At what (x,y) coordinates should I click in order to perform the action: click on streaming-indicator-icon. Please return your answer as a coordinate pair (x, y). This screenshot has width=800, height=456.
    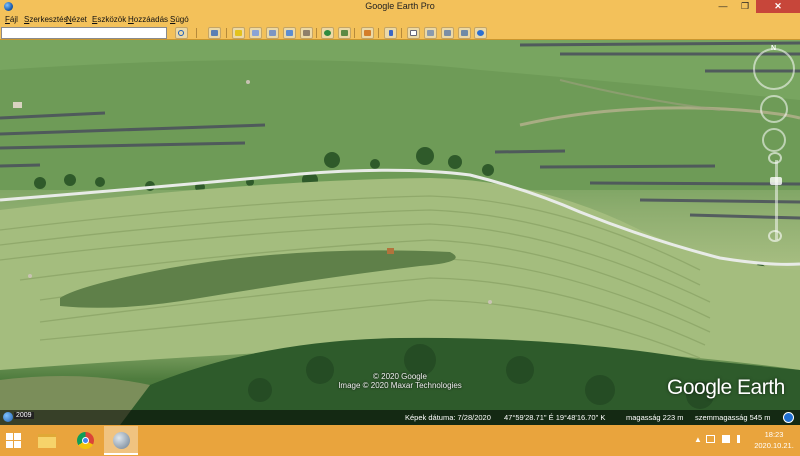
    Looking at the image, I should click on (788, 417).